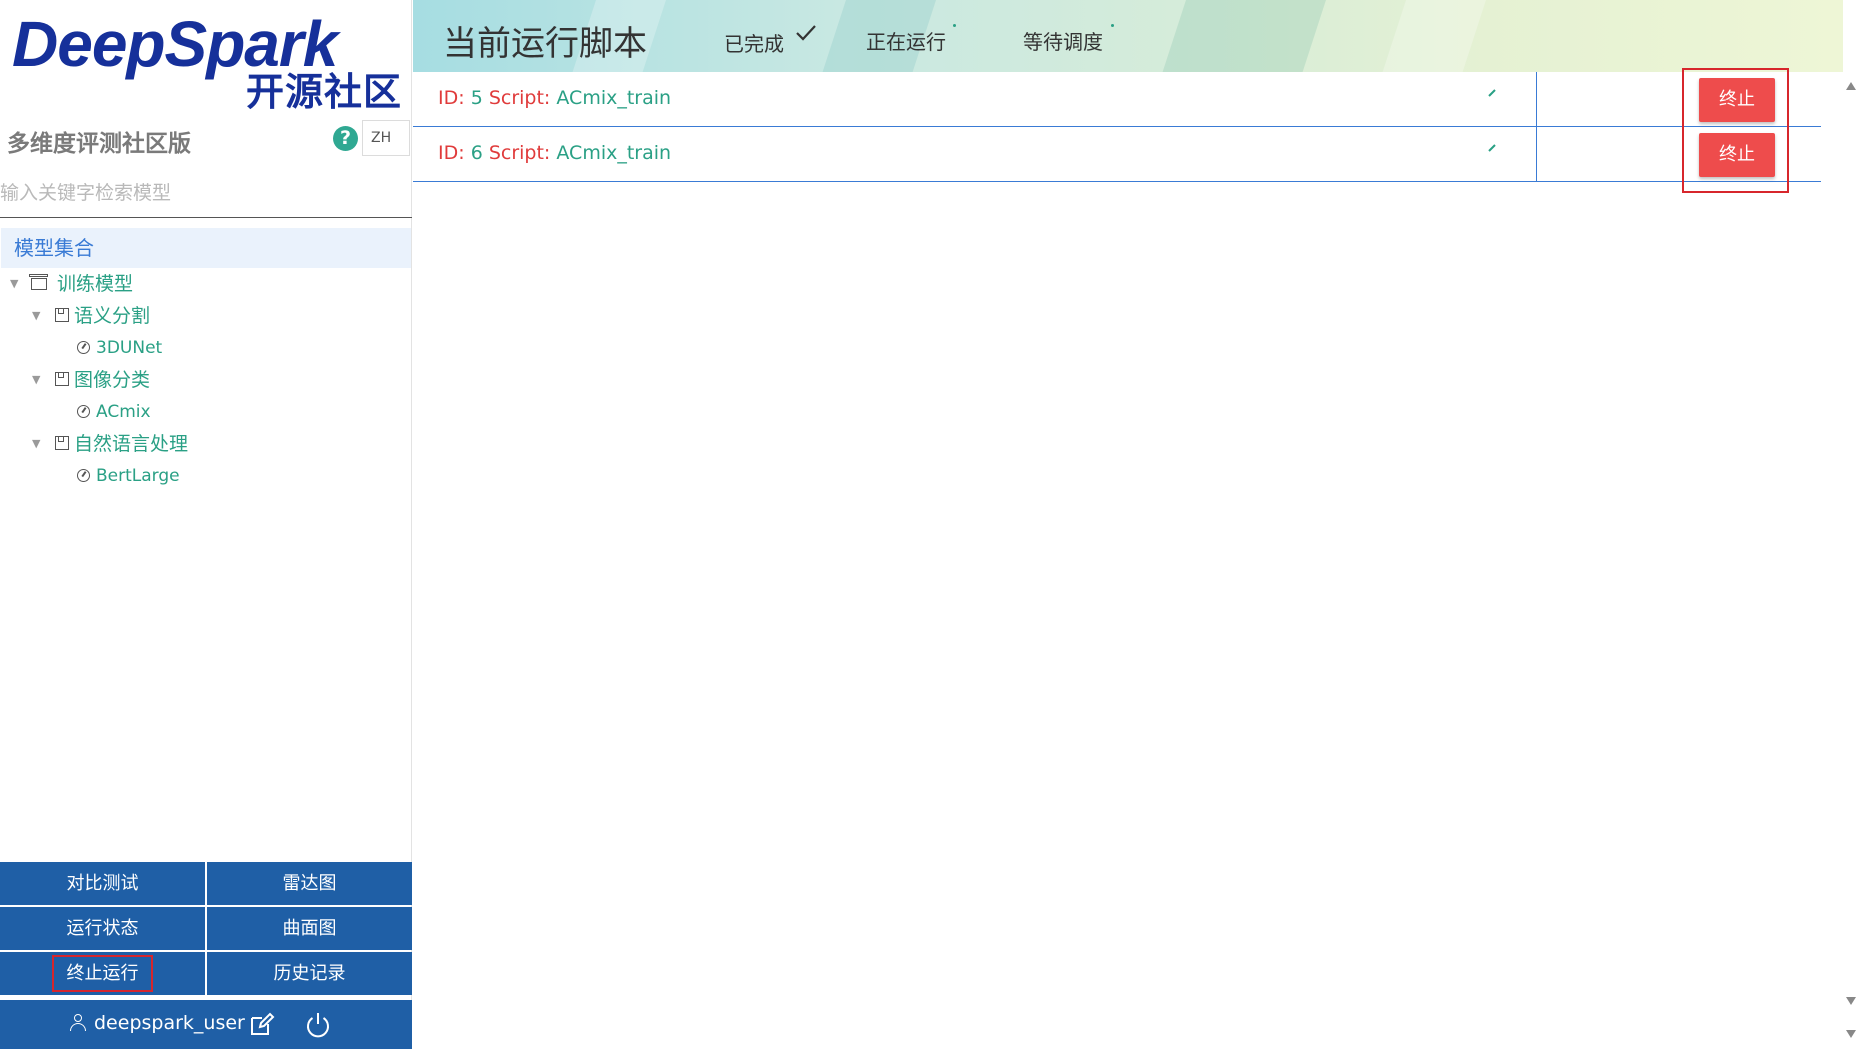  I want to click on tree-node-label: 图像分类, so click(112, 380).